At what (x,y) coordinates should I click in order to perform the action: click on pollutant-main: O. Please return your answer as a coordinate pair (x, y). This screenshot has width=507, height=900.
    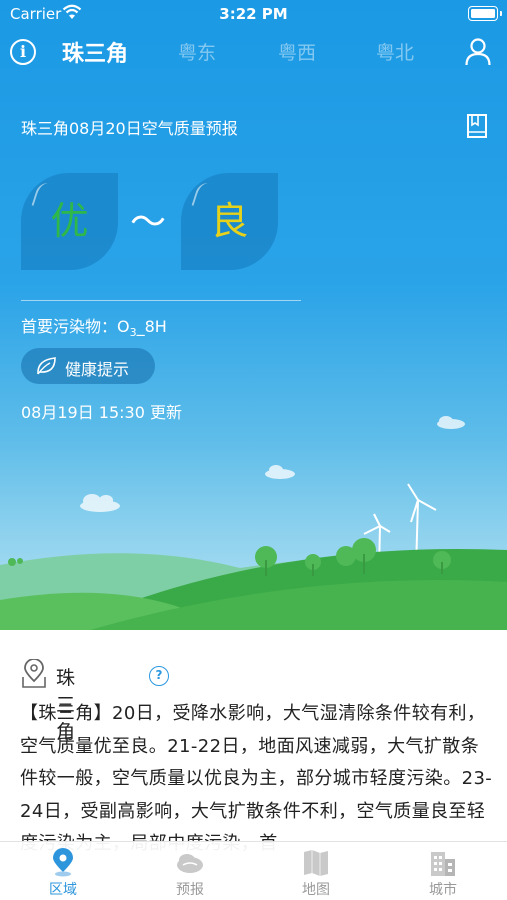
    Looking at the image, I should click on (123, 326).